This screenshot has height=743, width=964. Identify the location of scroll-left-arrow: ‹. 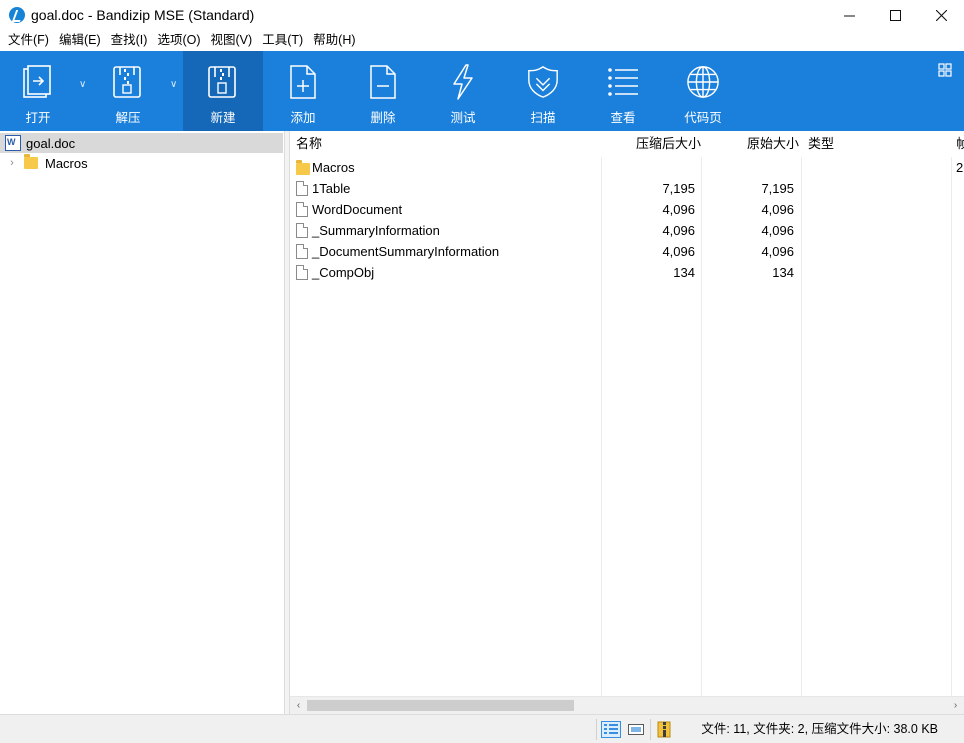
(298, 705).